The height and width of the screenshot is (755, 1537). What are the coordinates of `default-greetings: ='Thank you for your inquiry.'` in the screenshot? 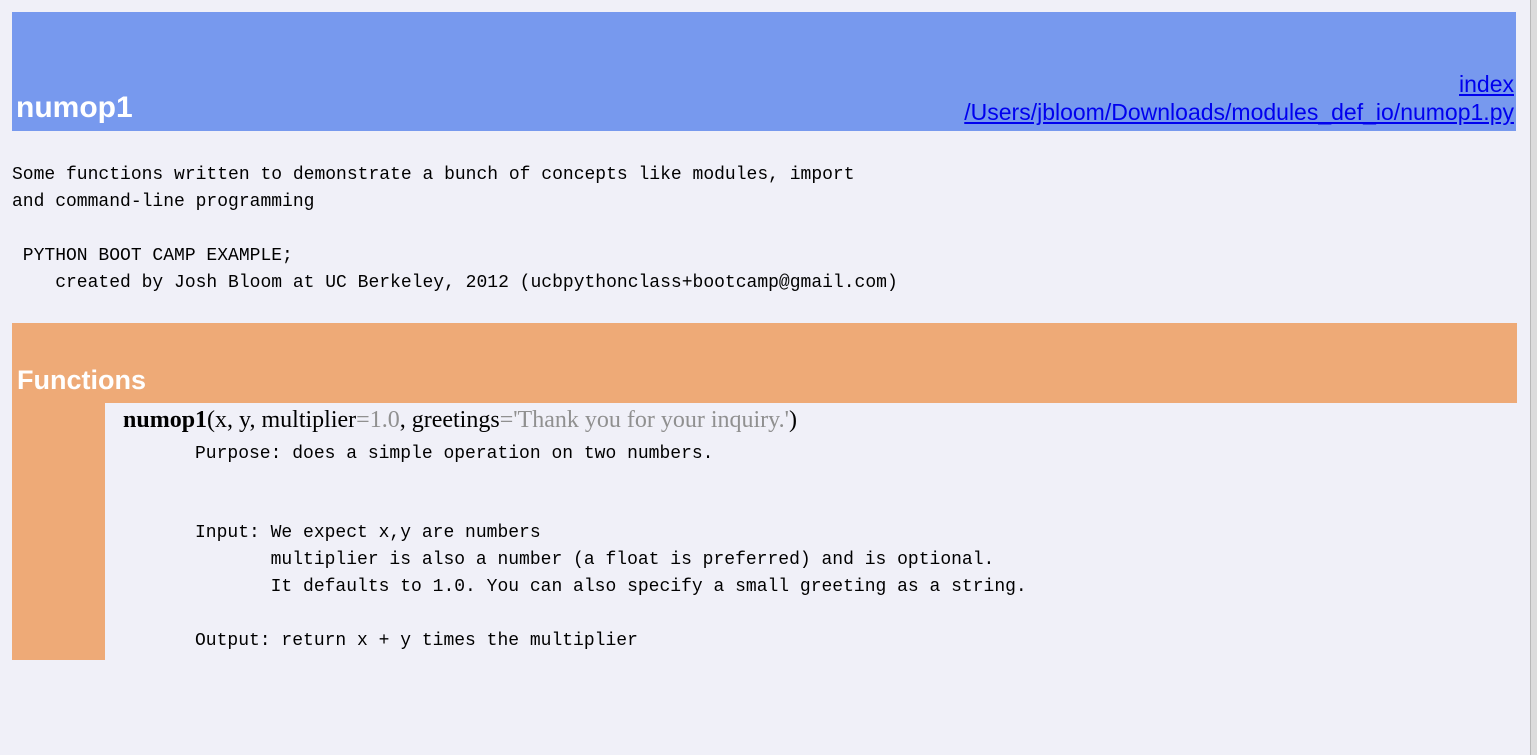 It's located at (644, 420).